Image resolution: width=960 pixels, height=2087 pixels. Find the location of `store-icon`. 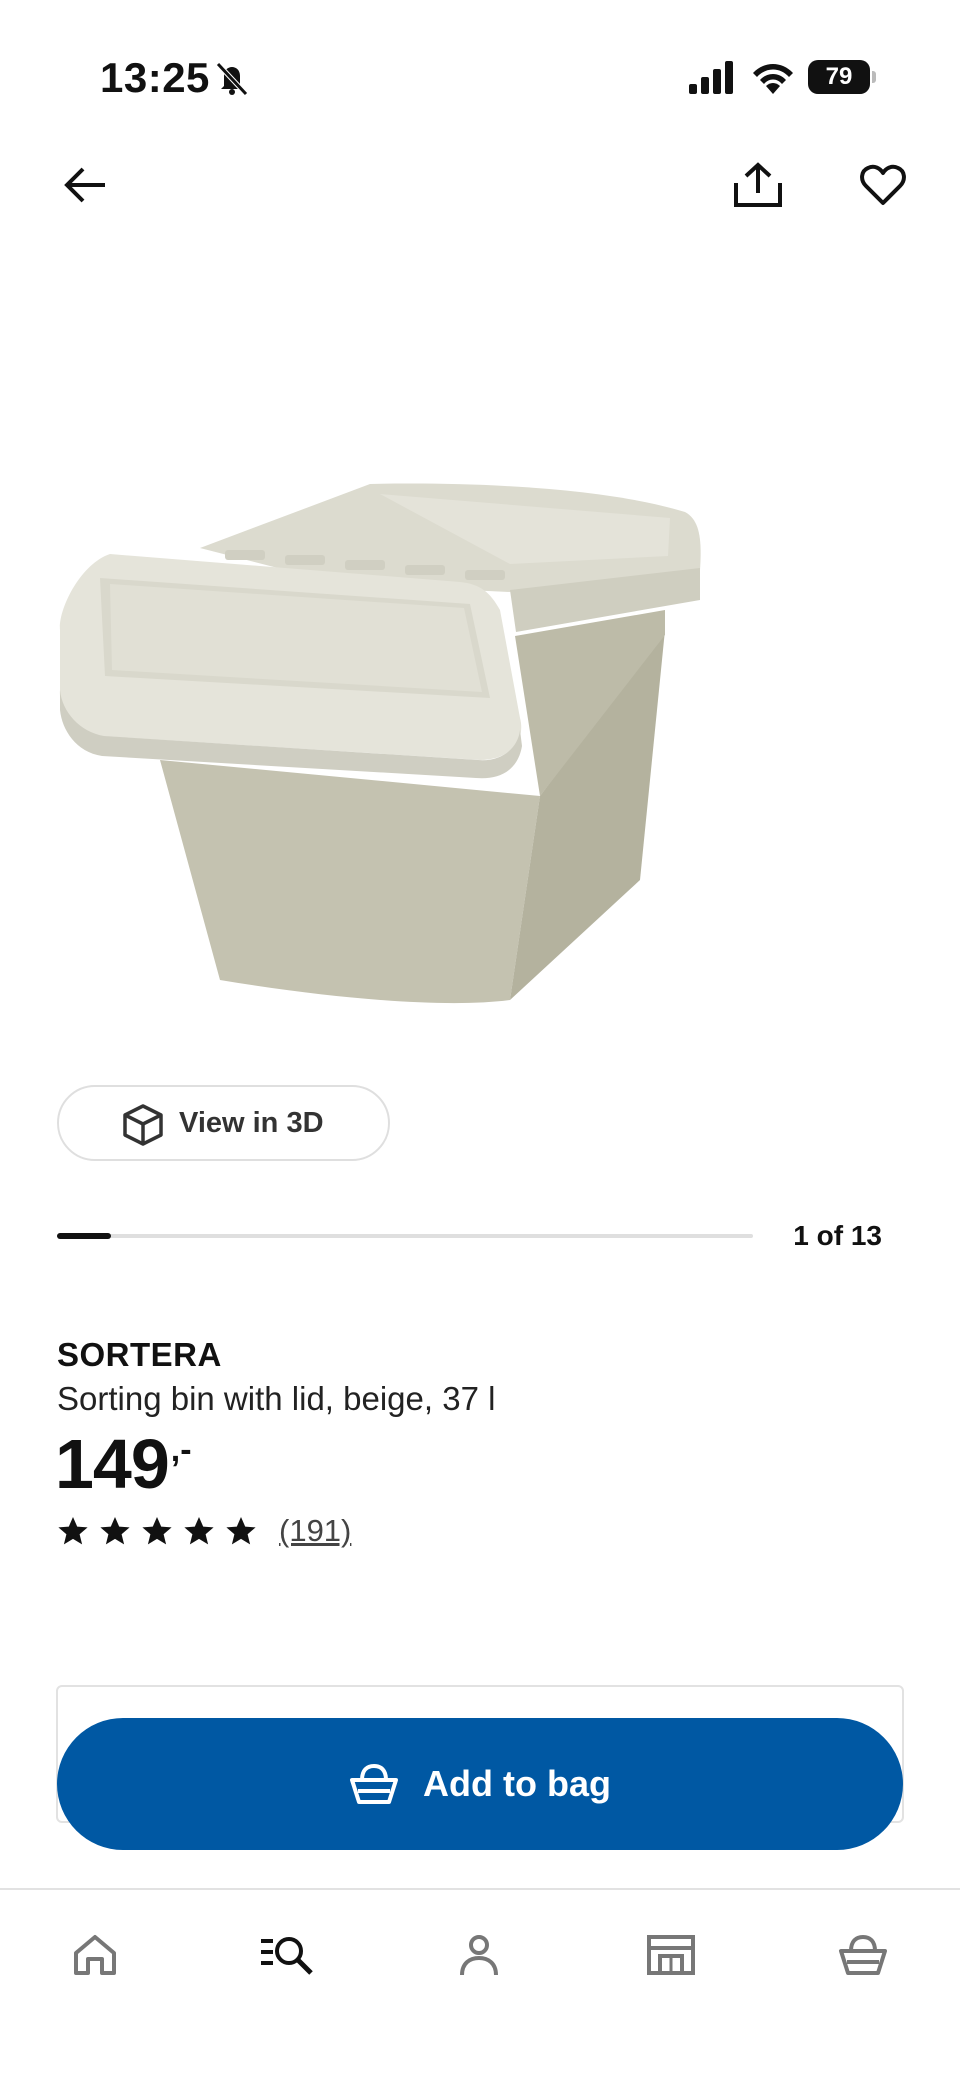

store-icon is located at coordinates (671, 1955).